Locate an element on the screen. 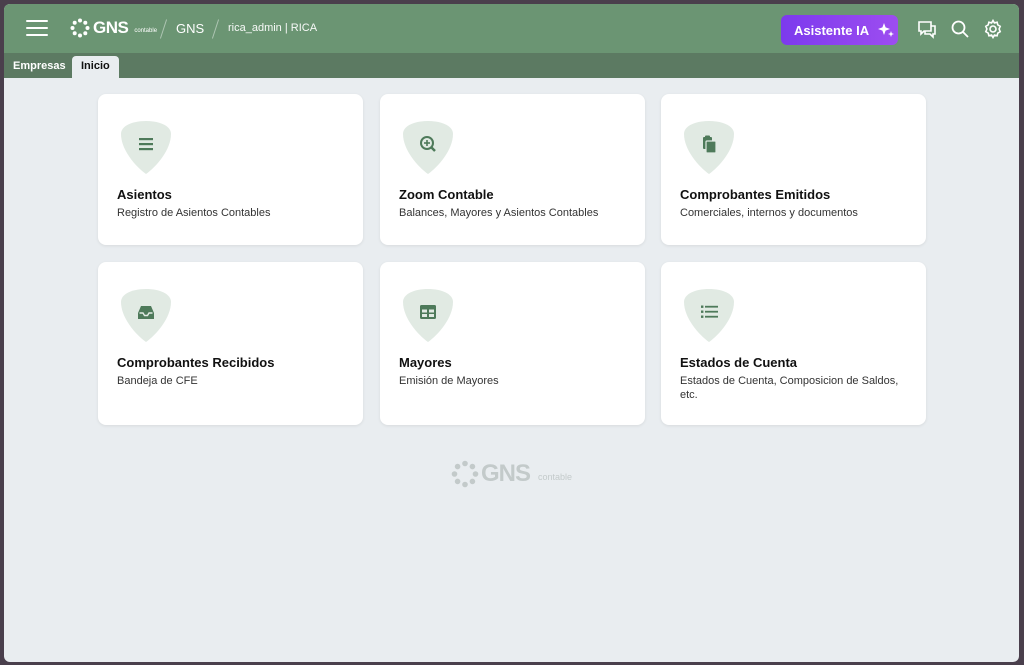 This screenshot has height=665, width=1024. tab-empresas: Empresas is located at coordinates (39, 67).